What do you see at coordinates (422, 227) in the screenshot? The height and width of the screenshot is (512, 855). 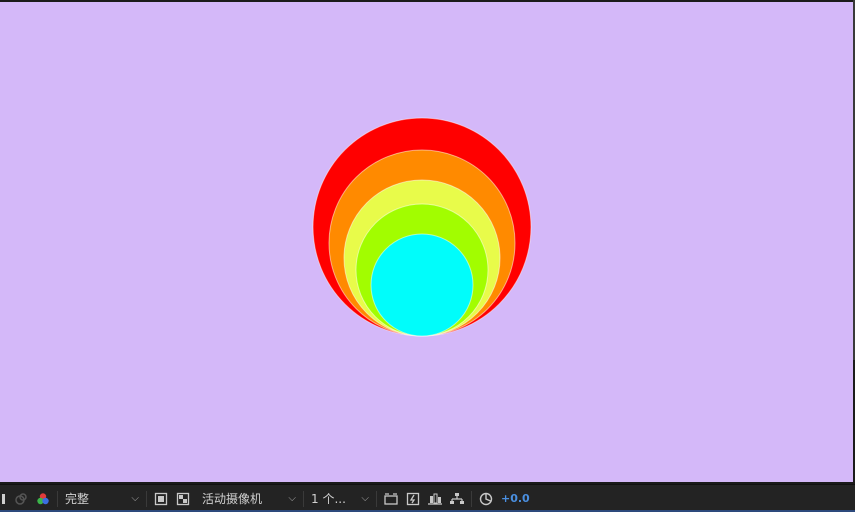 I see `rainbow-circles` at bounding box center [422, 227].